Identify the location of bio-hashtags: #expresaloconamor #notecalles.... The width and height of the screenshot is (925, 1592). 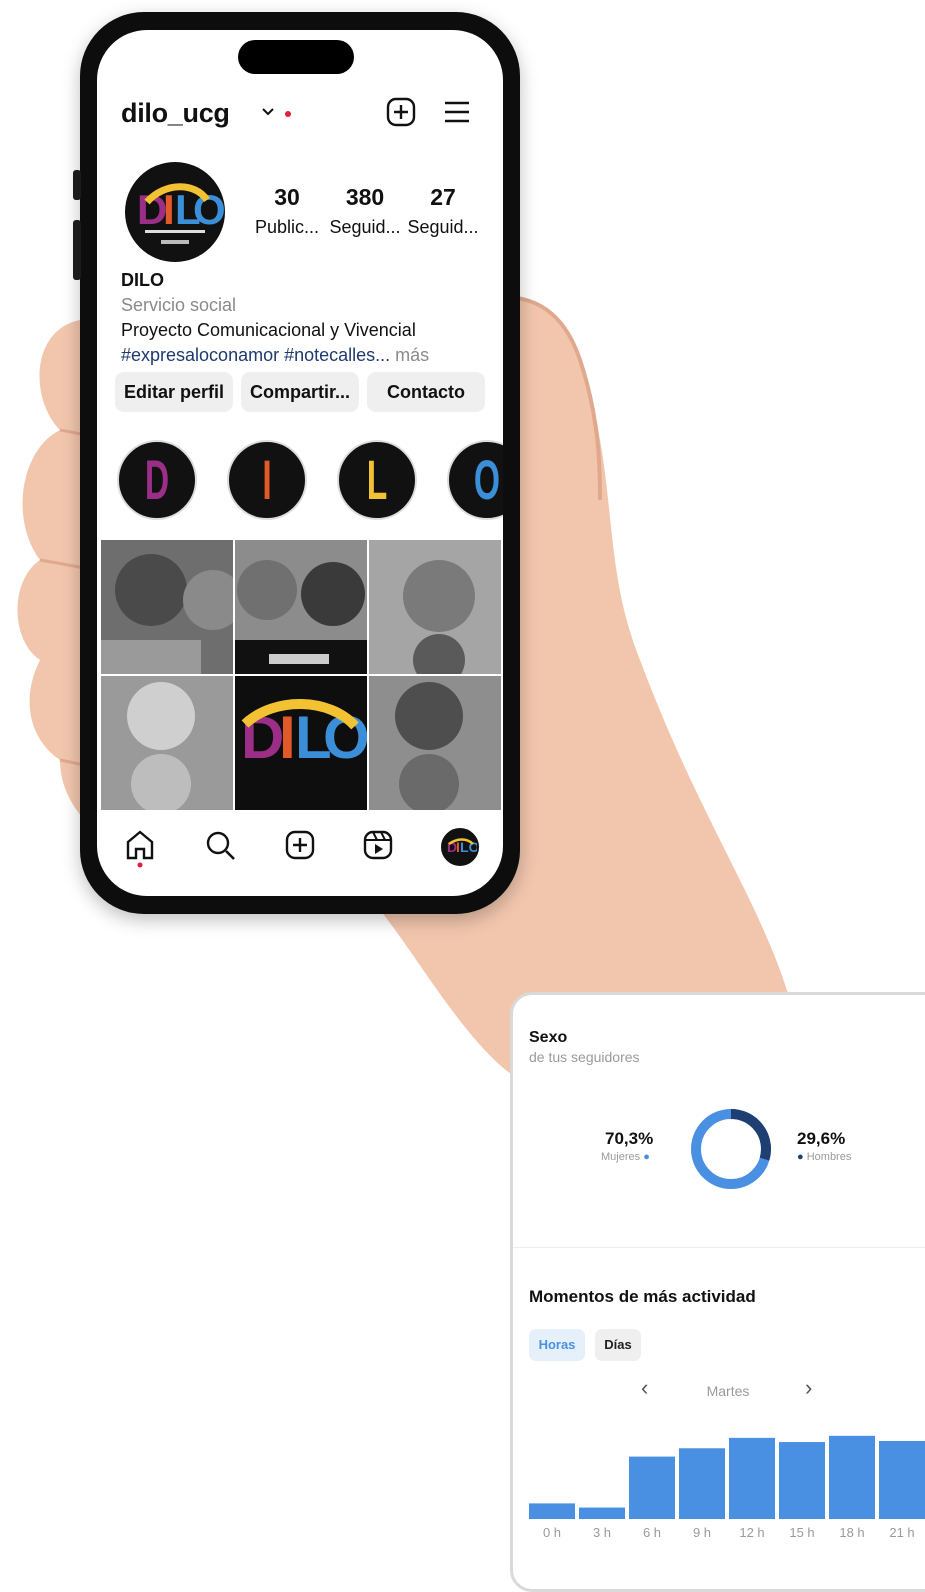
(255, 355).